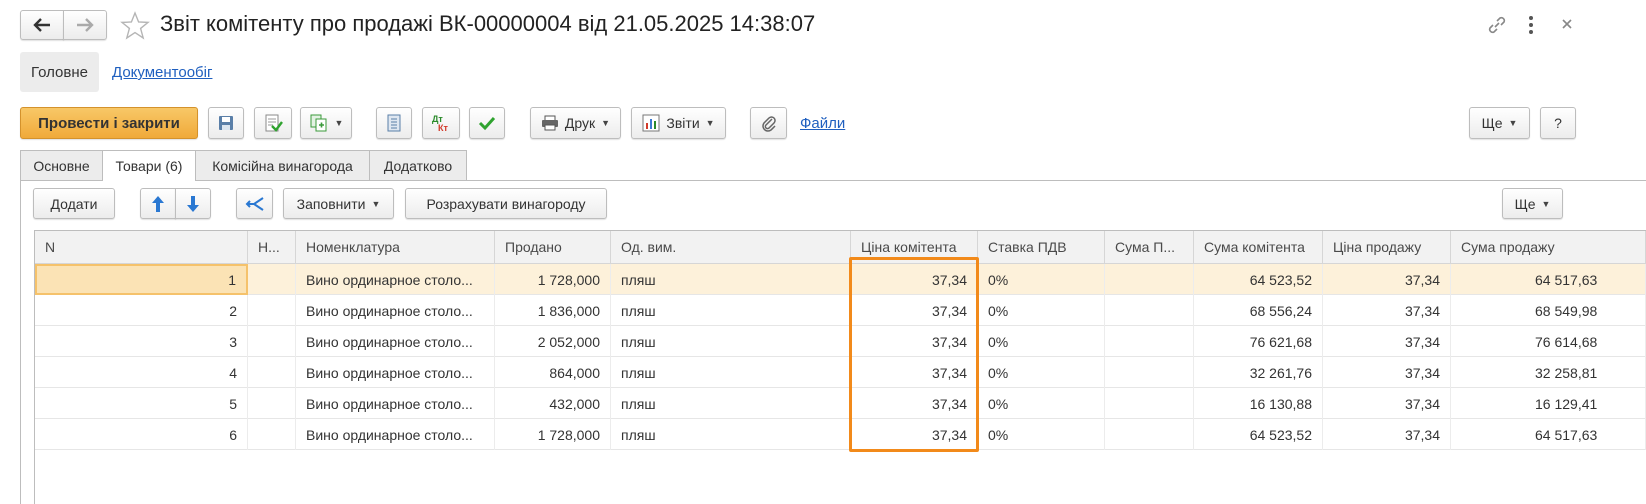  I want to click on files-link: Файли, so click(822, 123).